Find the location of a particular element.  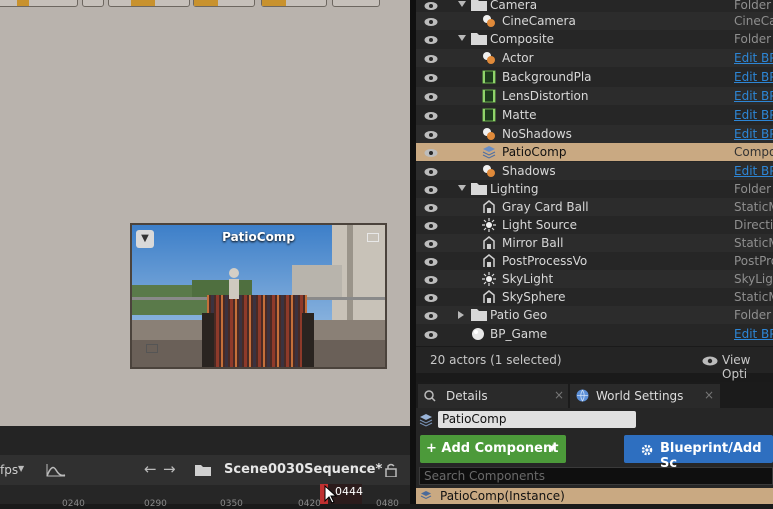

outliner-row-label: Composite is located at coordinates (522, 39).